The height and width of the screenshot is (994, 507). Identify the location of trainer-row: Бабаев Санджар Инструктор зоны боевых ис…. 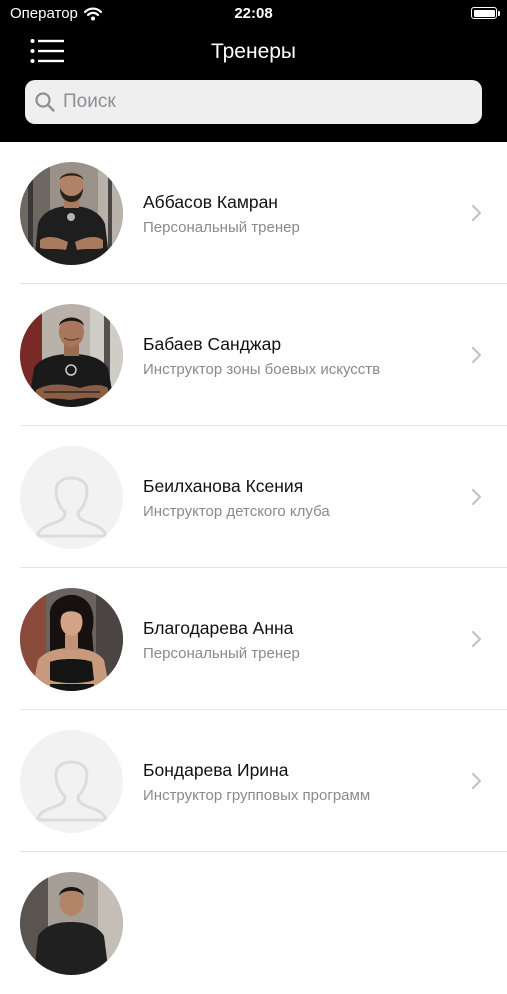
(253, 355).